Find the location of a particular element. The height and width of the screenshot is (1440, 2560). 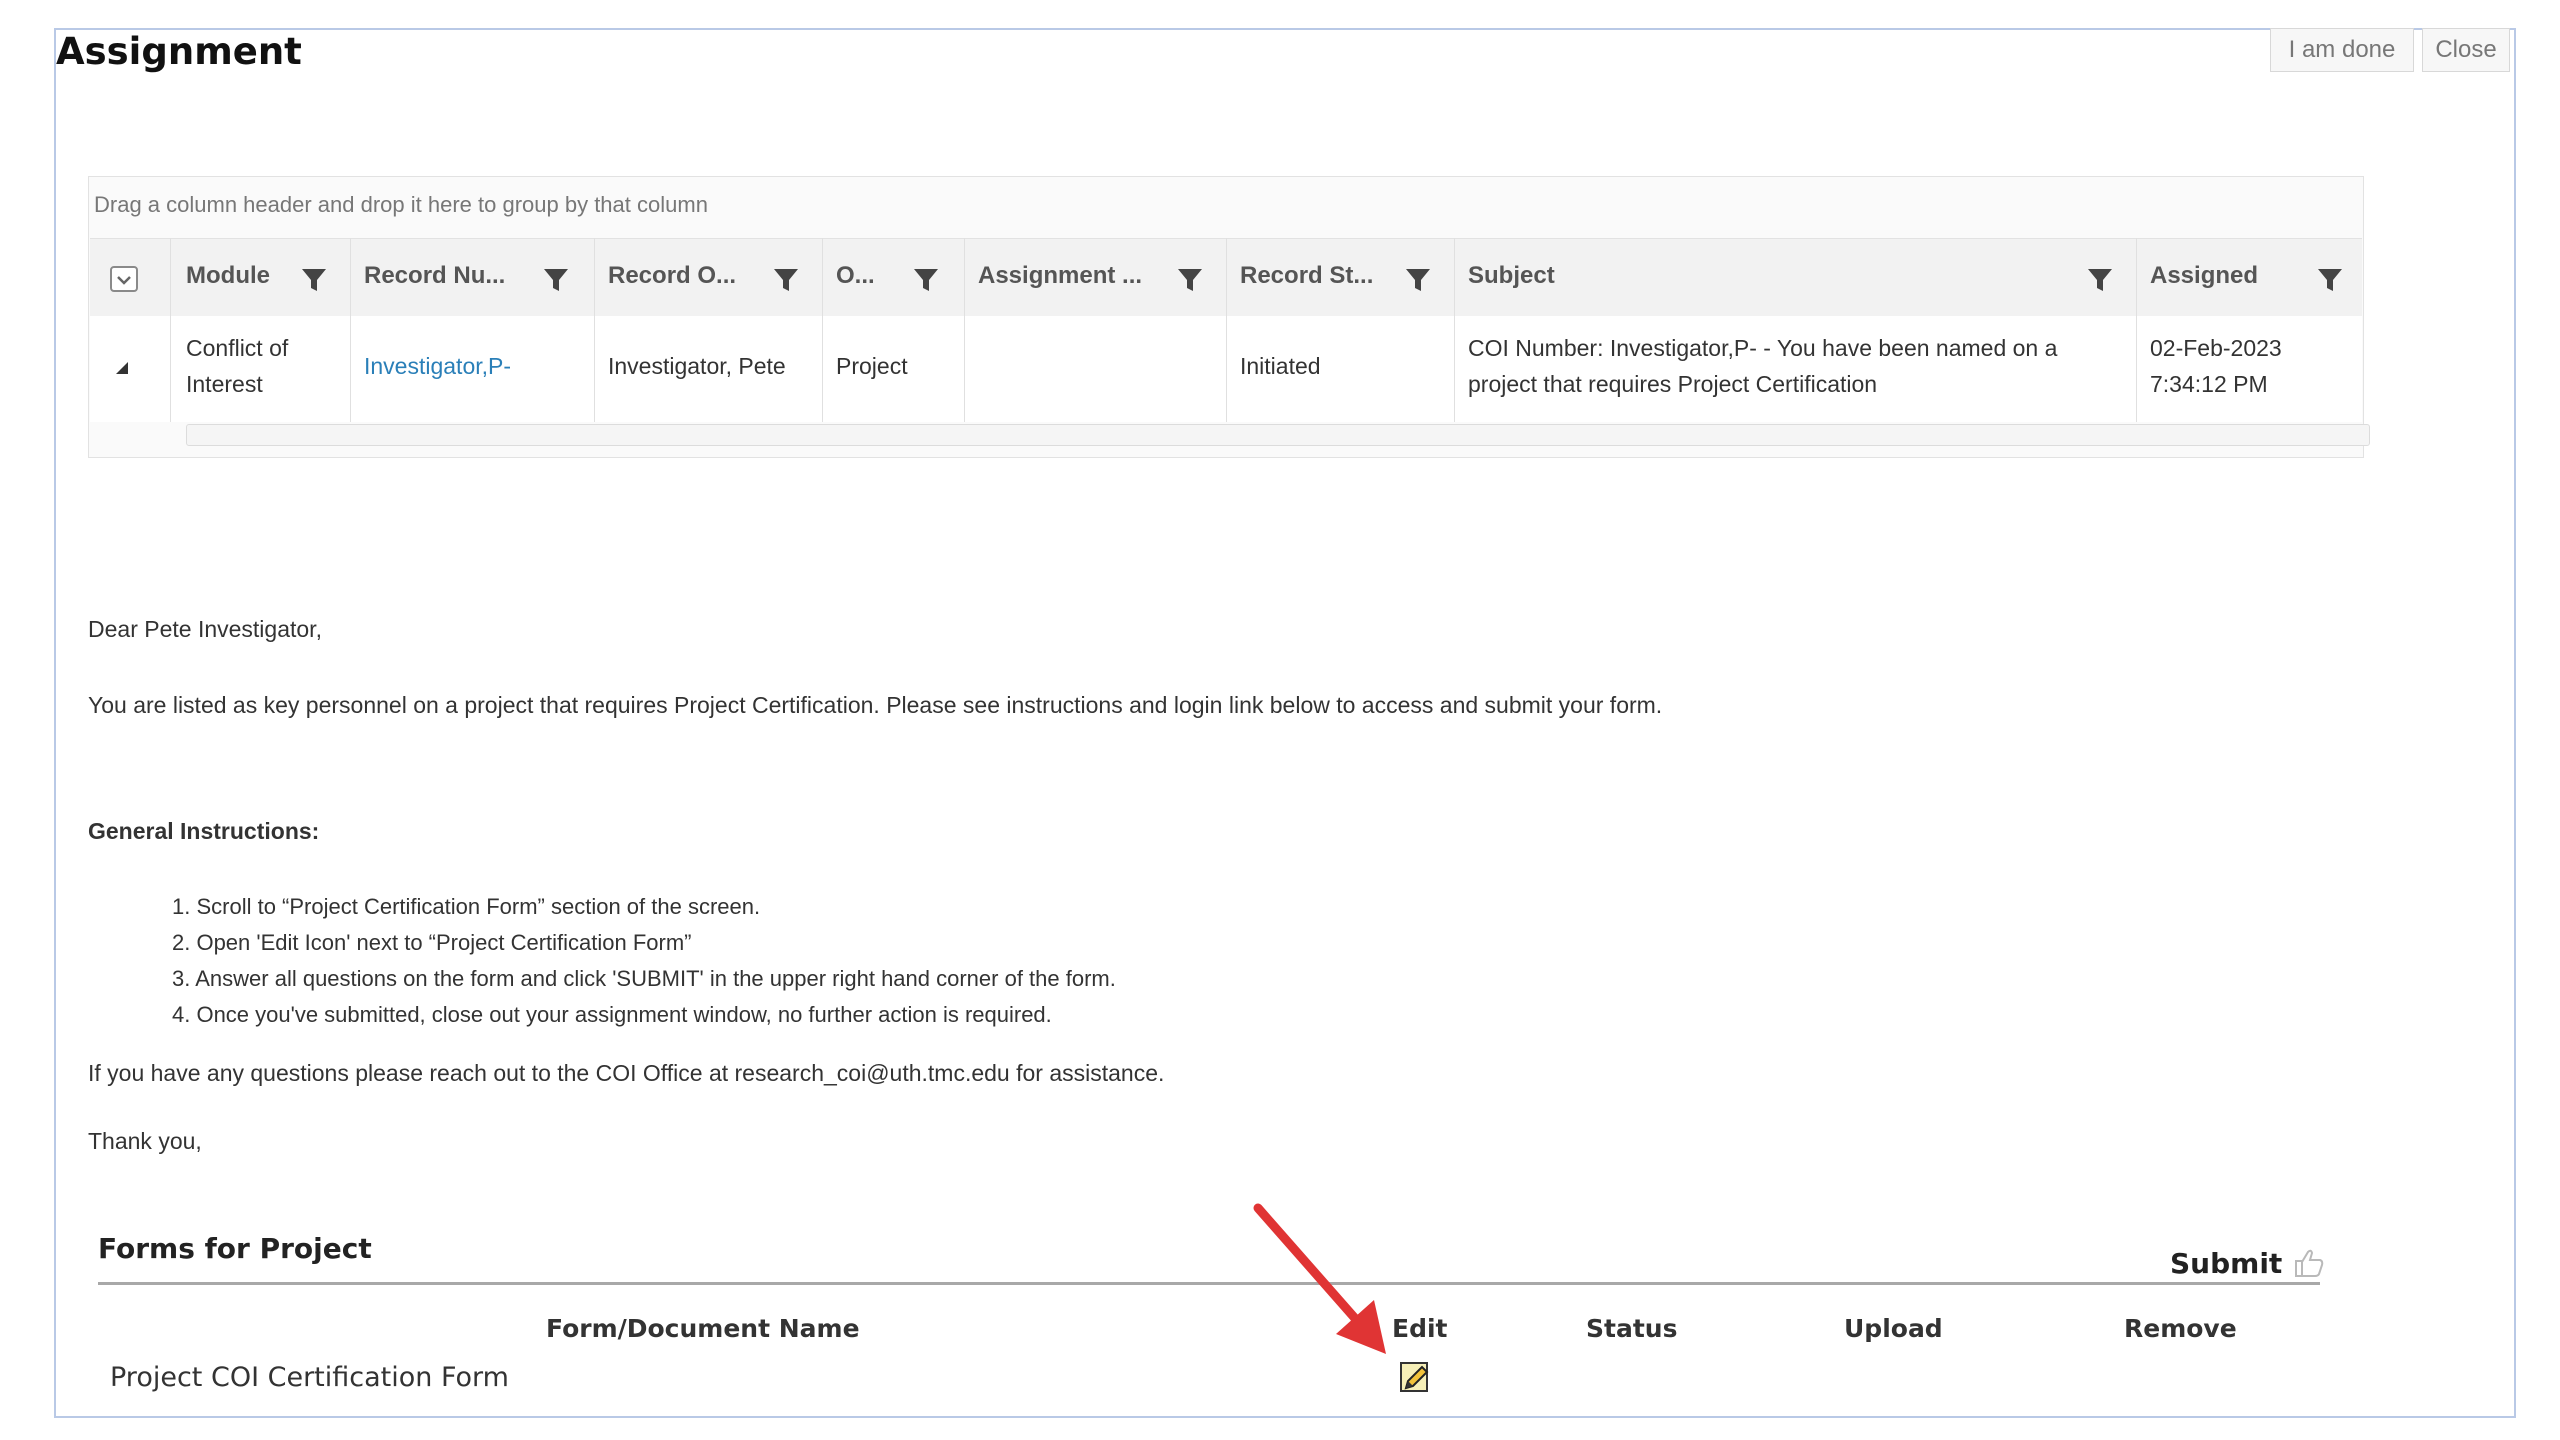

forms-section-title: Forms for Project is located at coordinates (235, 1248).